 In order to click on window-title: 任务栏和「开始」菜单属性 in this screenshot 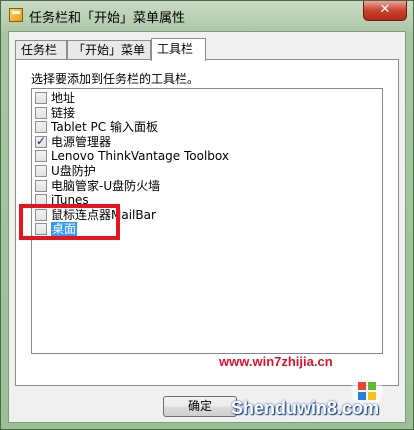, I will do `click(107, 18)`.